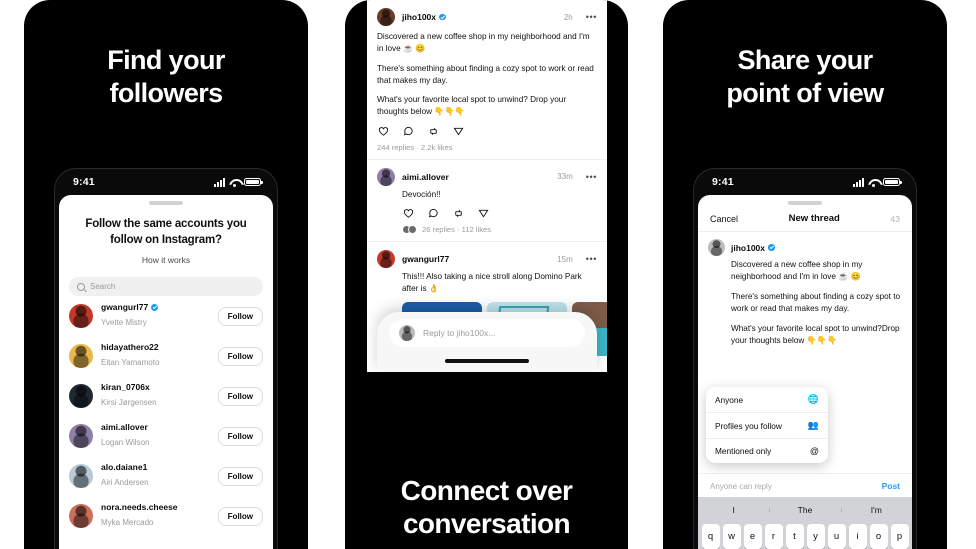 The width and height of the screenshot is (976, 549). What do you see at coordinates (487, 151) in the screenshot?
I see `post-stats: 244 replies · 2.2k likes` at bounding box center [487, 151].